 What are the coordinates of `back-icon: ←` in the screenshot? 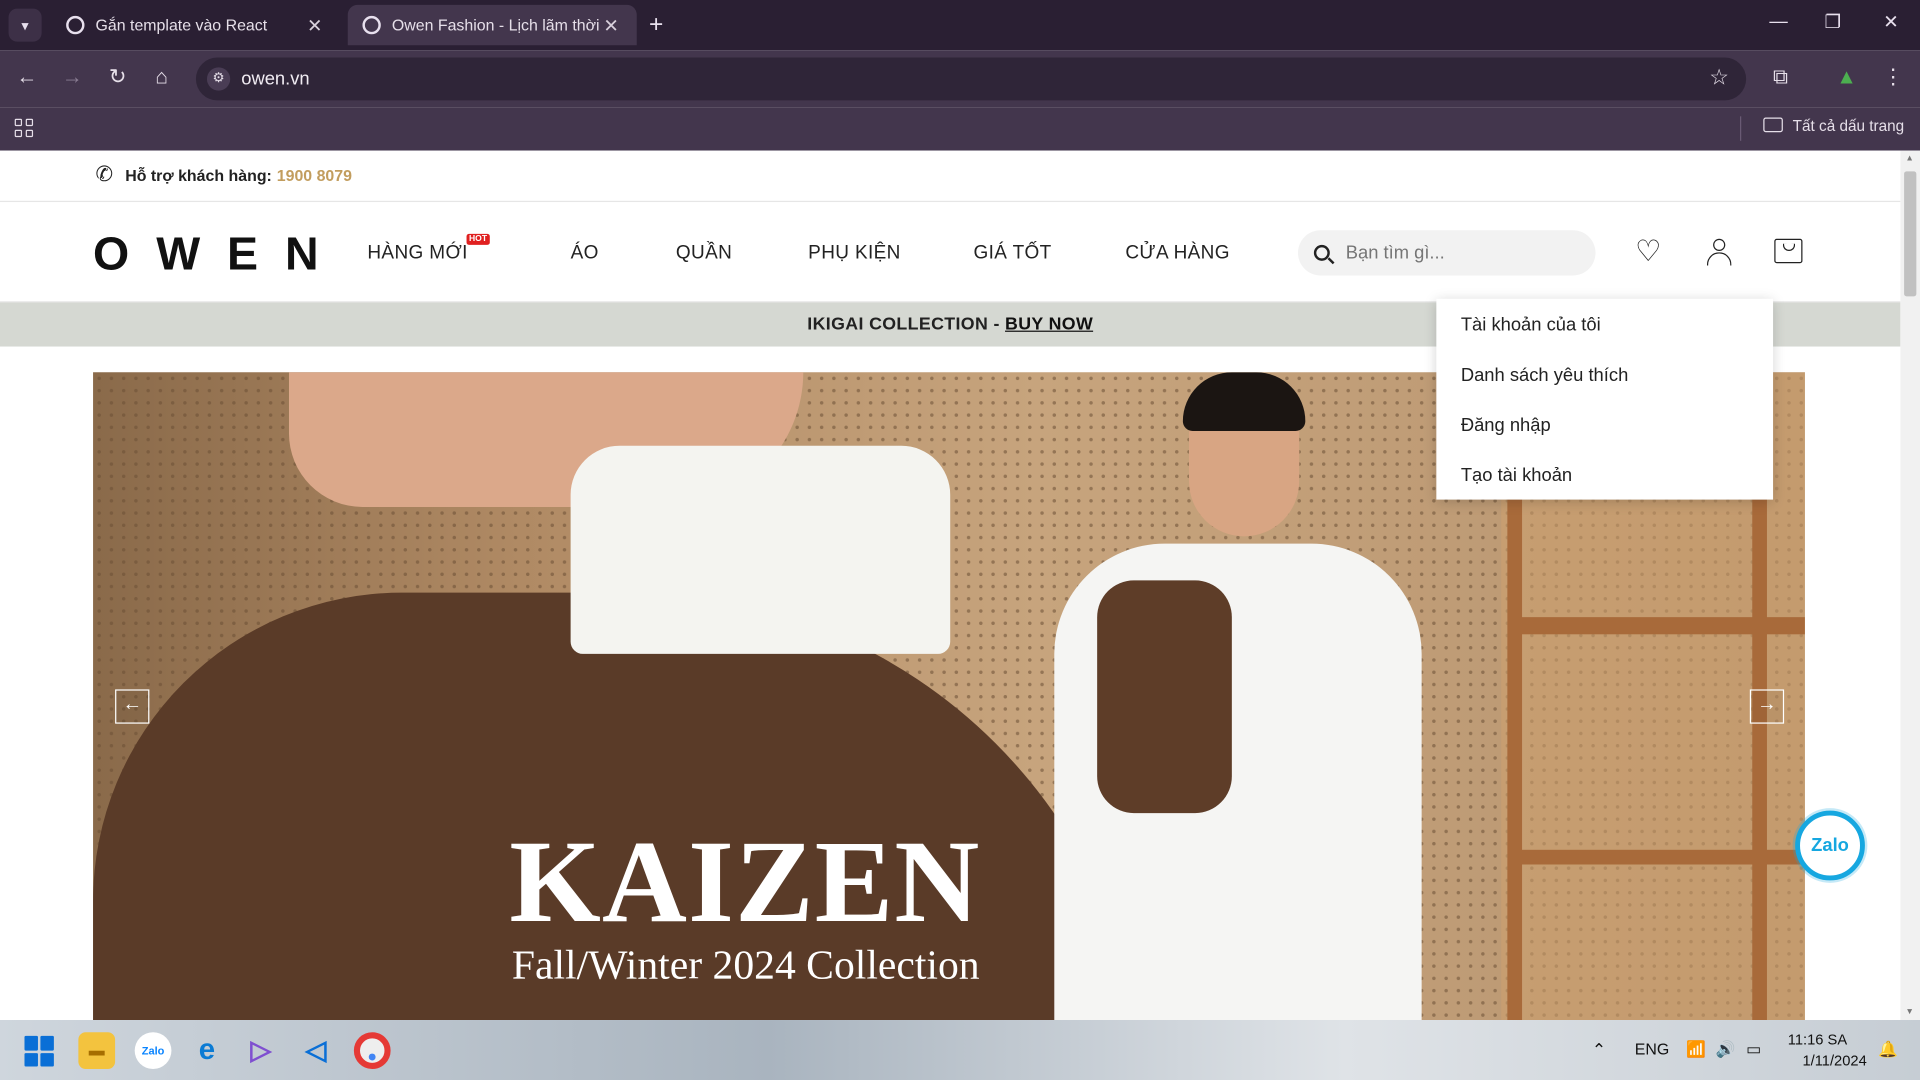 It's located at (26, 77).